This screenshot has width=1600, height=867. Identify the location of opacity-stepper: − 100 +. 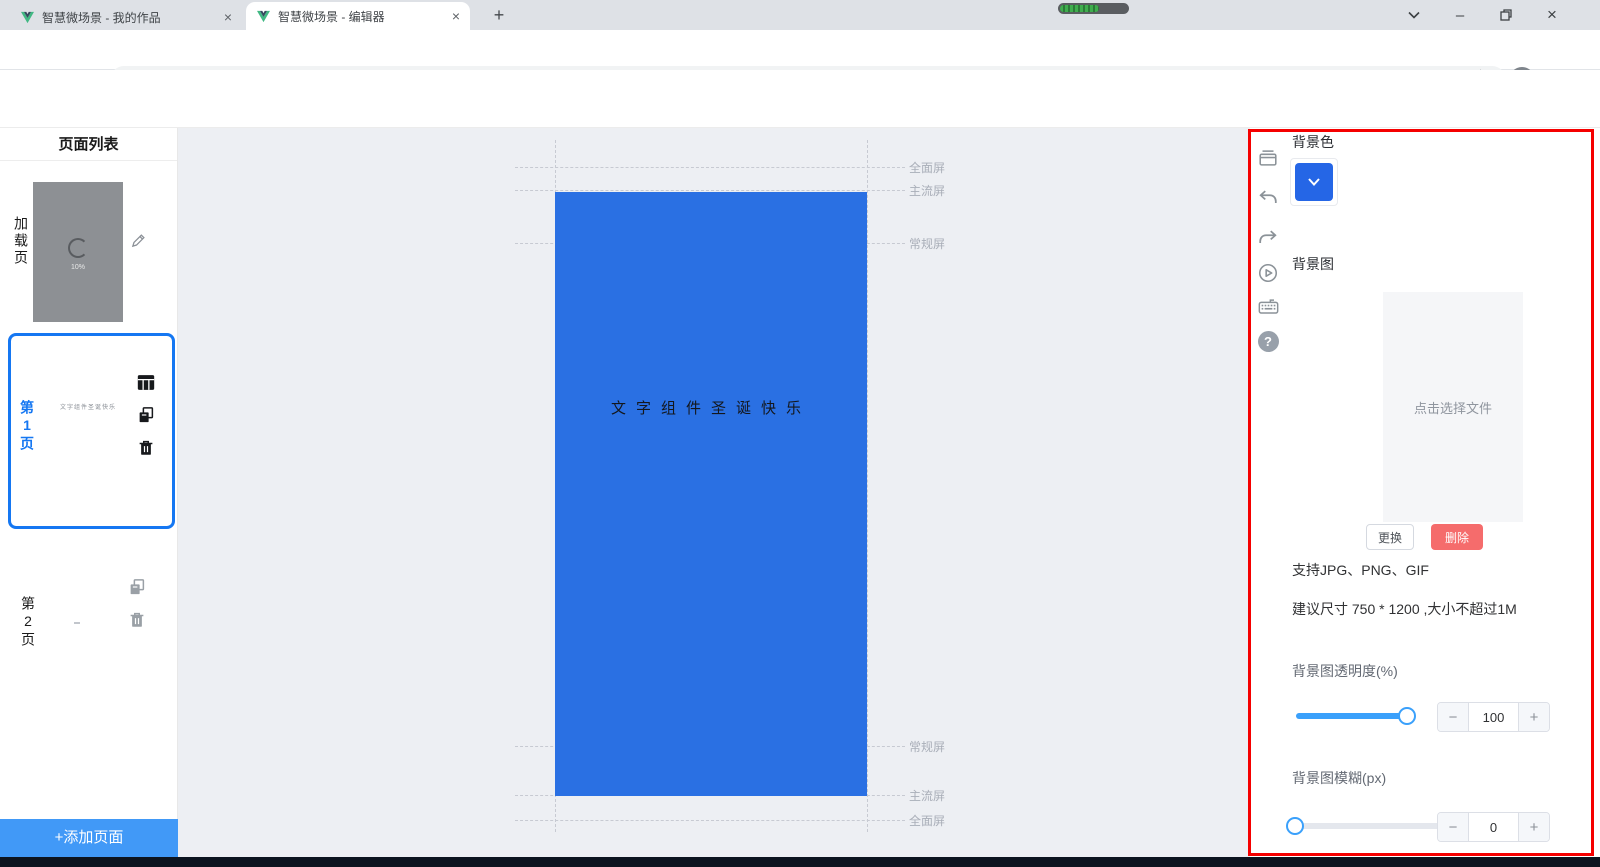
(1493, 717).